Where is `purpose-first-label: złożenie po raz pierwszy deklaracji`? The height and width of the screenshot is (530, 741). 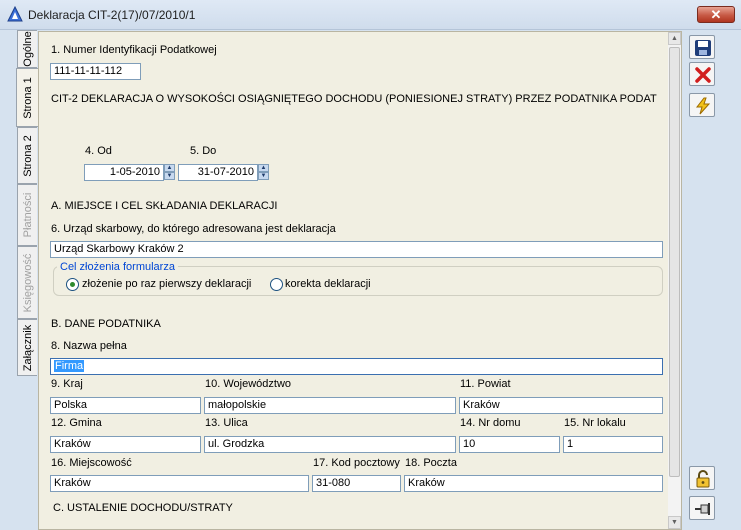
purpose-first-label: złożenie po raz pierwszy deklaracji is located at coordinates (166, 284).